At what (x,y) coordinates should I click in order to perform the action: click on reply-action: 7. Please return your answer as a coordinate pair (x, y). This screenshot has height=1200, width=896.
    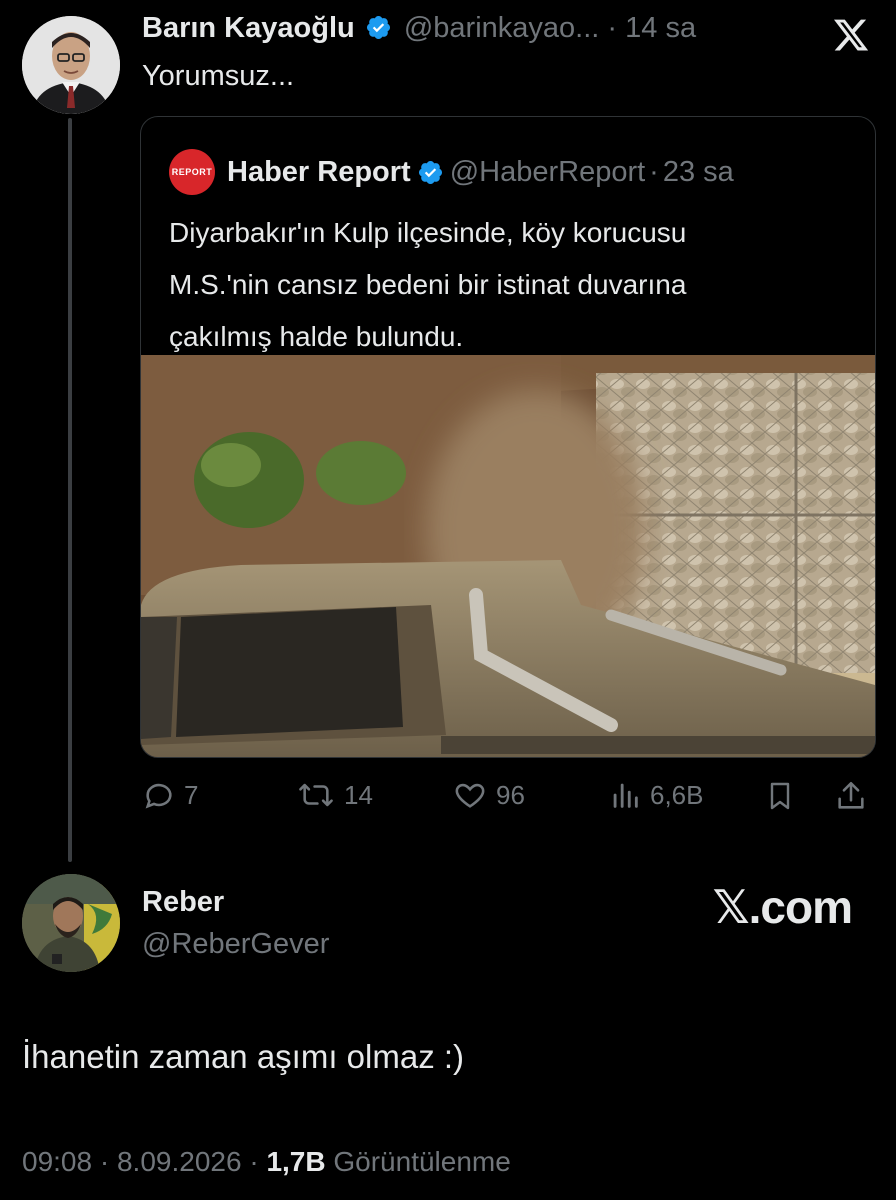
    Looking at the image, I should click on (170, 795).